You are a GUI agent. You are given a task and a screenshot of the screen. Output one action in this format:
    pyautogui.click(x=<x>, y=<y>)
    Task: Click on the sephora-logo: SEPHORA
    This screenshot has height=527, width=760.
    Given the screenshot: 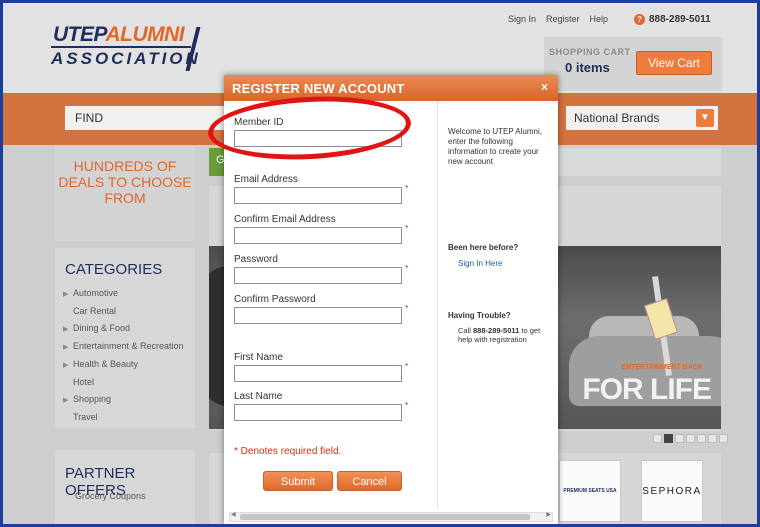 What is the action you would take?
    pyautogui.click(x=672, y=491)
    